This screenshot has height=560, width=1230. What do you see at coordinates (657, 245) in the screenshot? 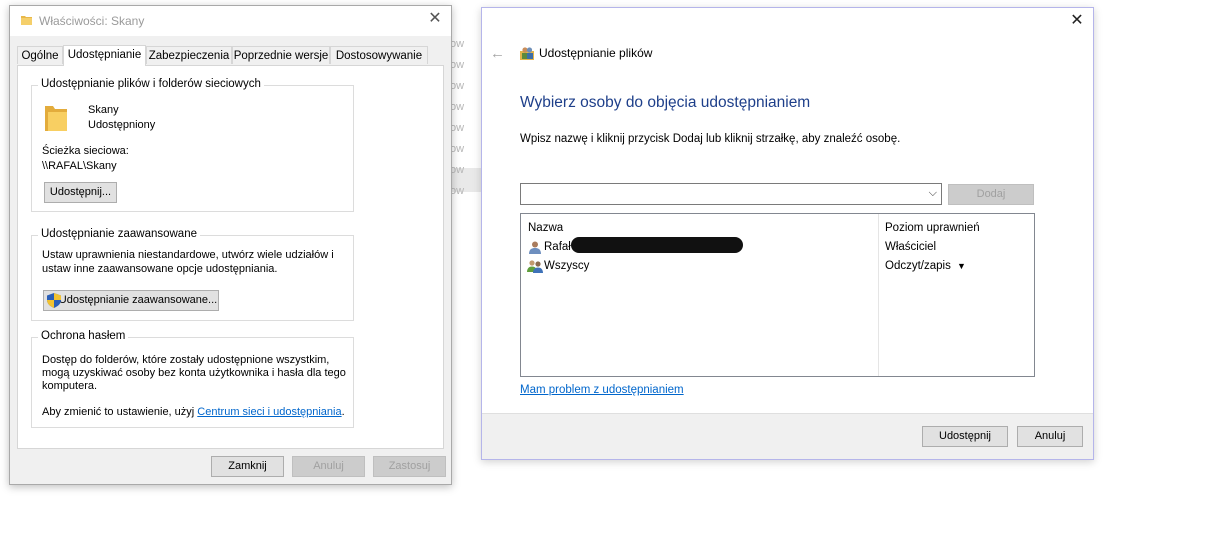
I see `redacted-email` at bounding box center [657, 245].